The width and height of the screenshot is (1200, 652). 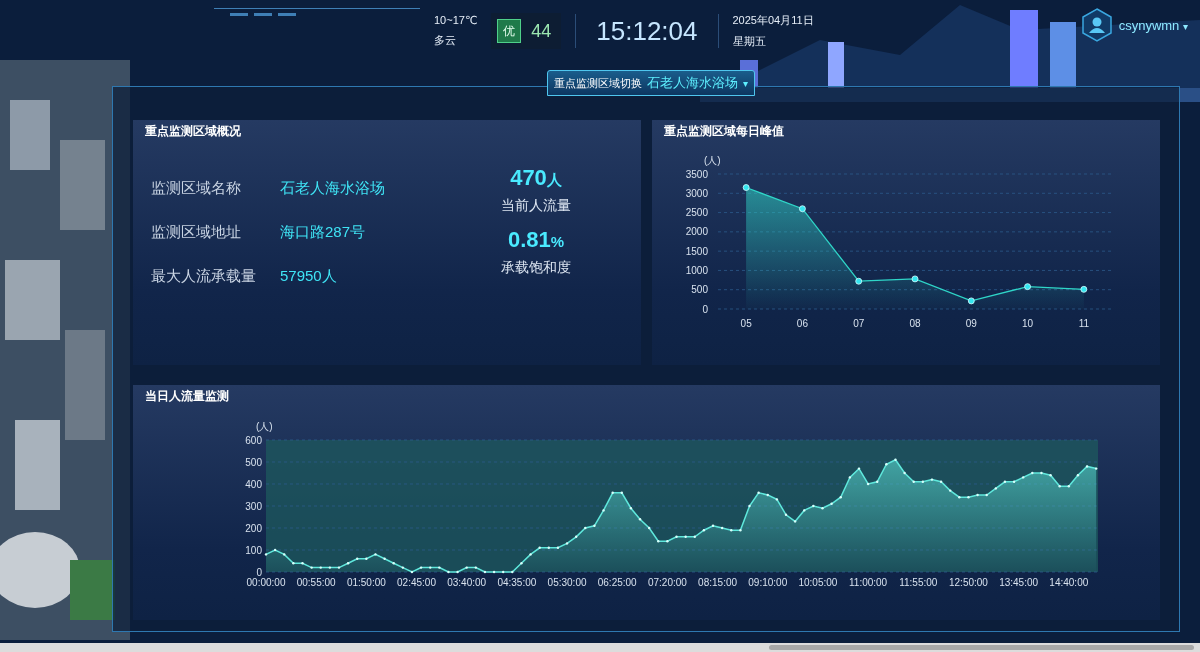 What do you see at coordinates (467, 582) in the screenshot?
I see `tick-label: 03:40:00` at bounding box center [467, 582].